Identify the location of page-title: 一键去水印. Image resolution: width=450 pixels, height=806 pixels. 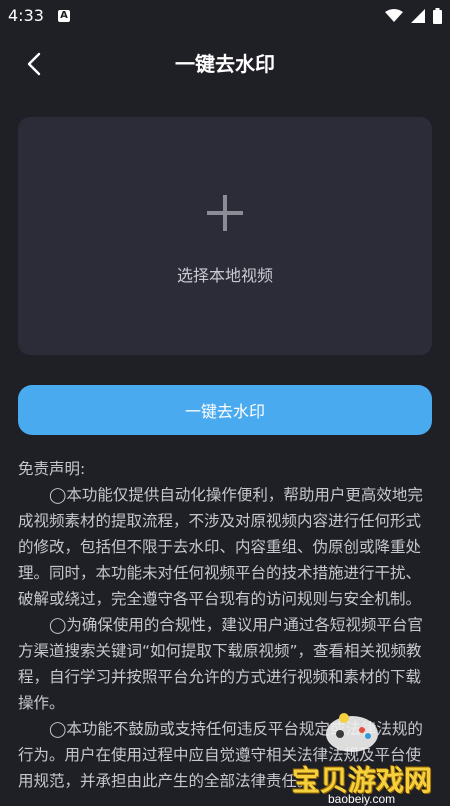
(225, 64).